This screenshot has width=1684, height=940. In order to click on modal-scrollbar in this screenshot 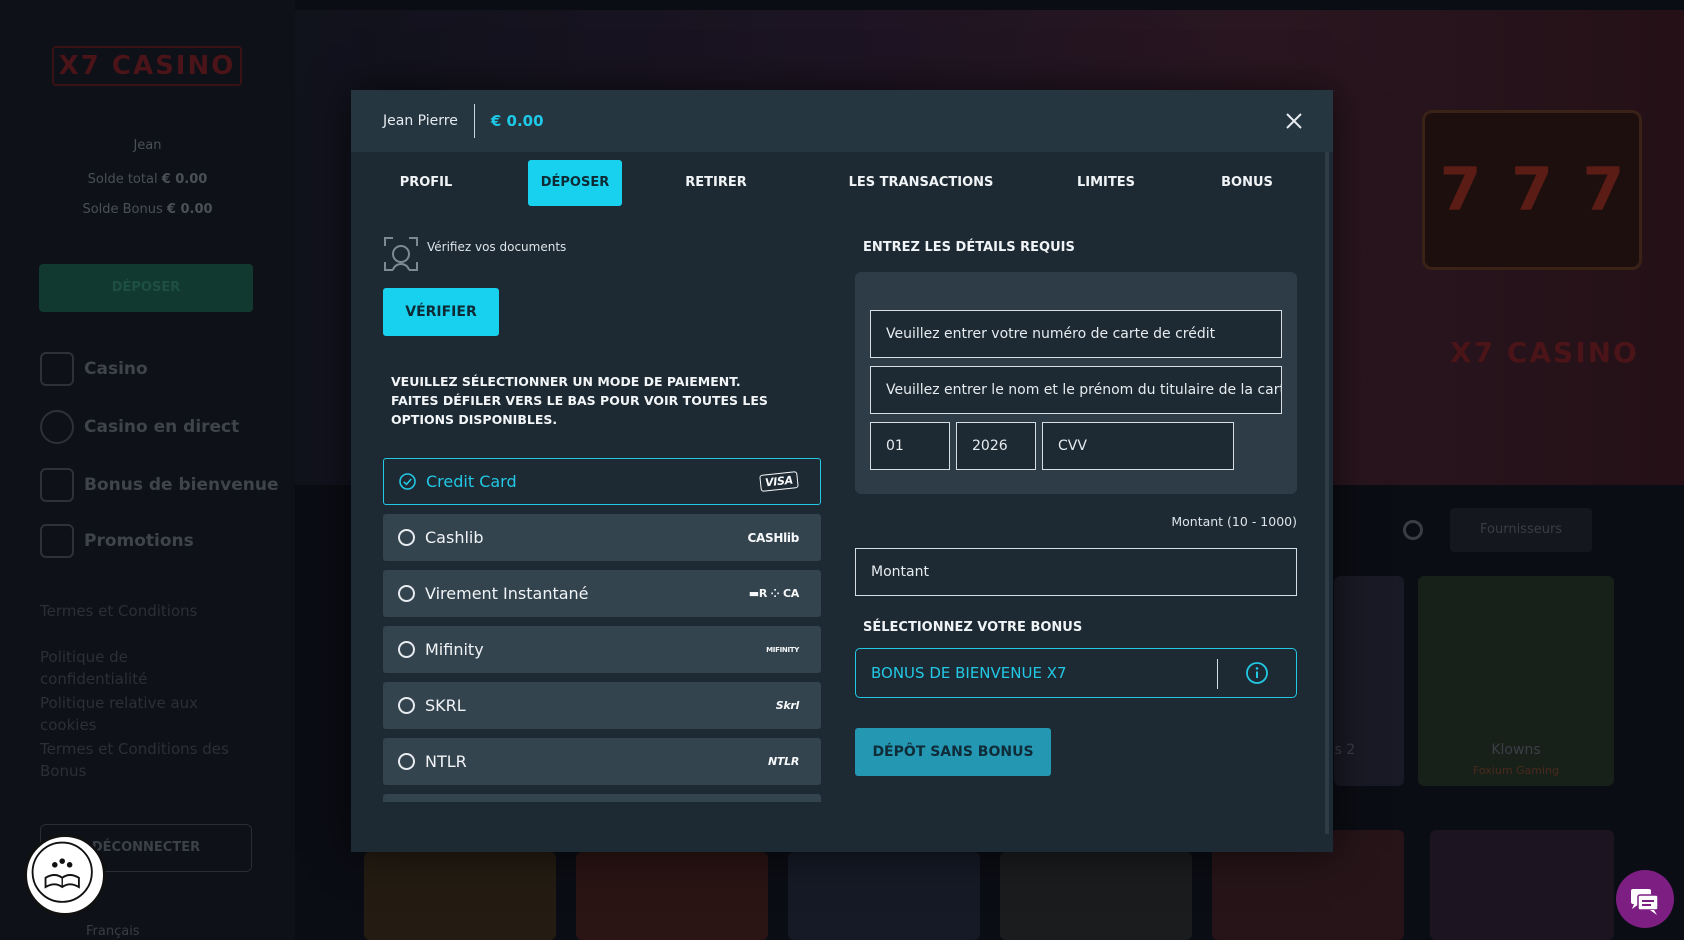, I will do `click(1327, 493)`.